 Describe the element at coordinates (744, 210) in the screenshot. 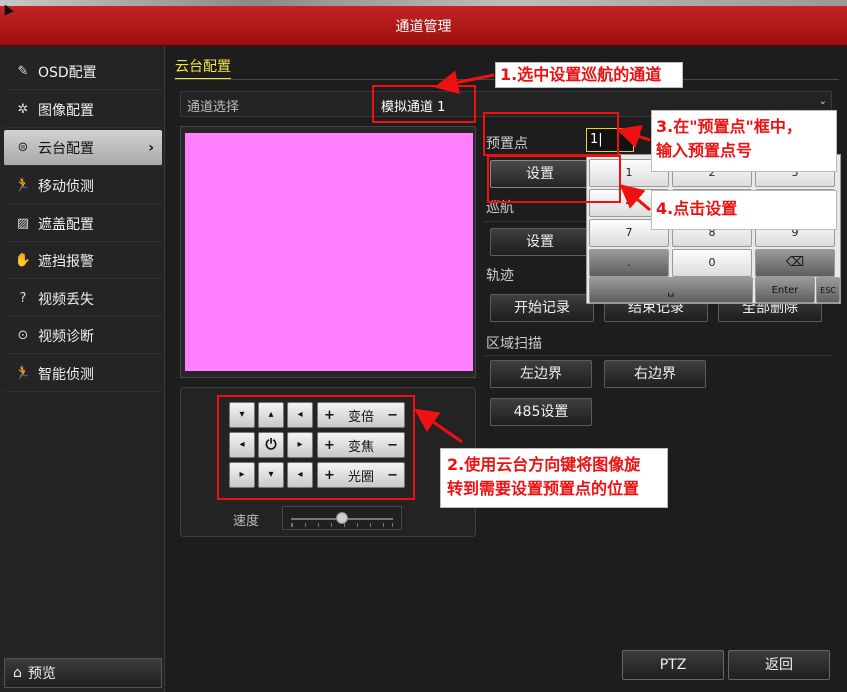

I see `callout-step4: 4.点击设置` at that location.